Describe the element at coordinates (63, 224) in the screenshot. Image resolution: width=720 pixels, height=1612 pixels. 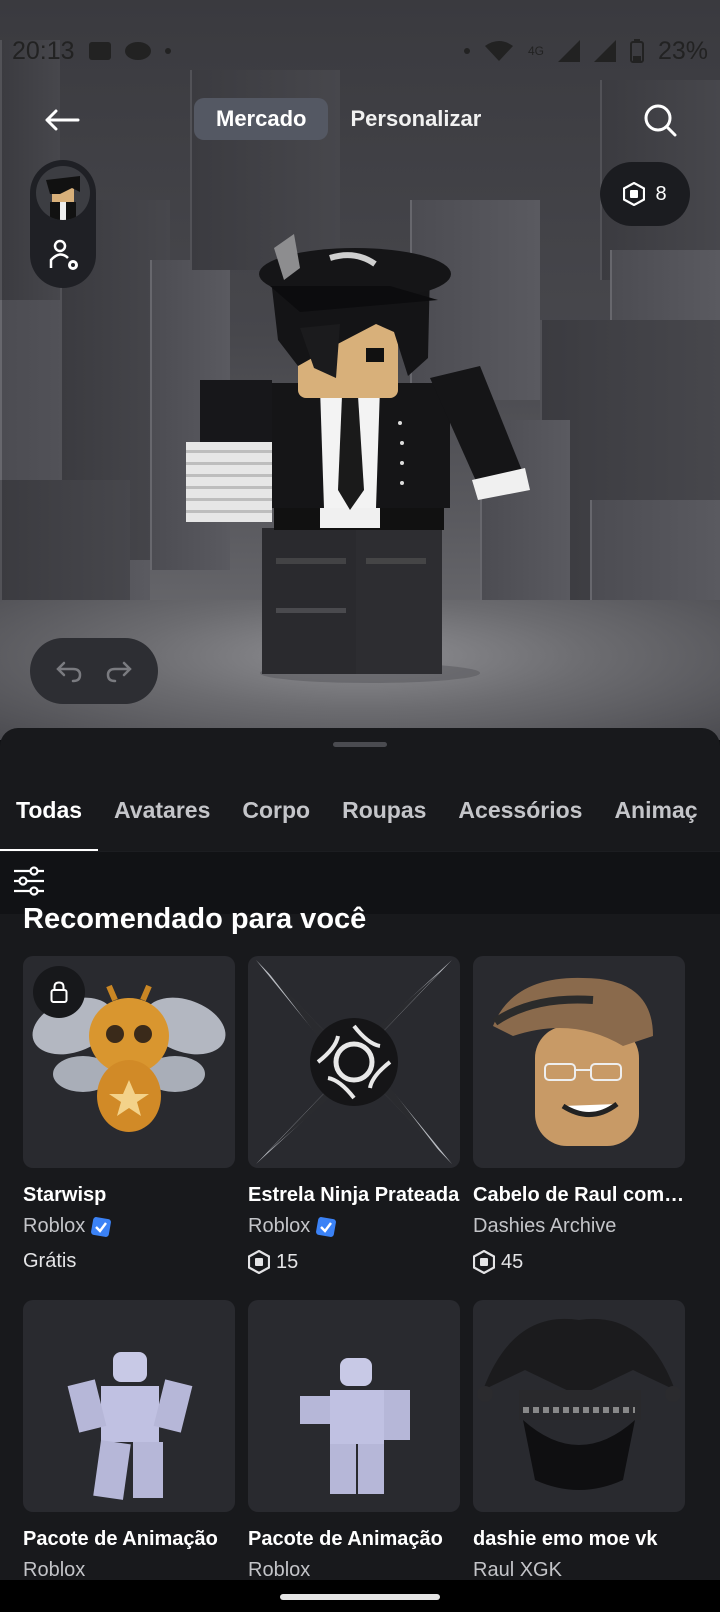
I see `avatar-switcher` at that location.